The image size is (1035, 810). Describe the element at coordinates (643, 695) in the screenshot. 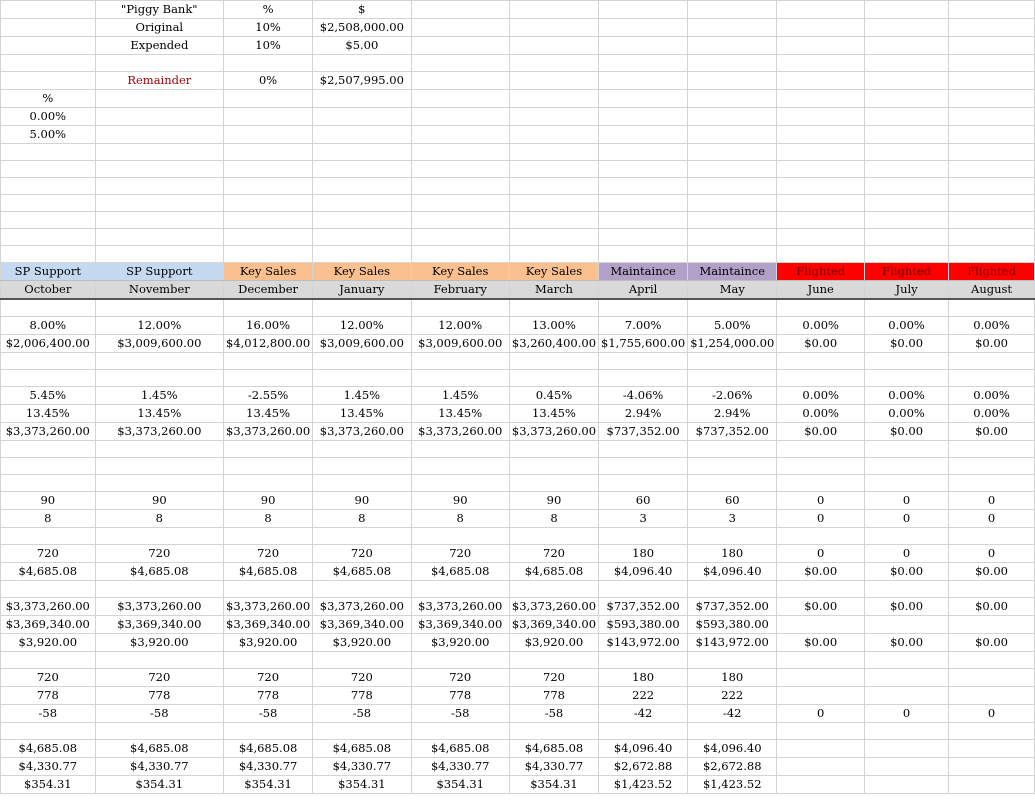

I see `sheet-cell: 222` at that location.